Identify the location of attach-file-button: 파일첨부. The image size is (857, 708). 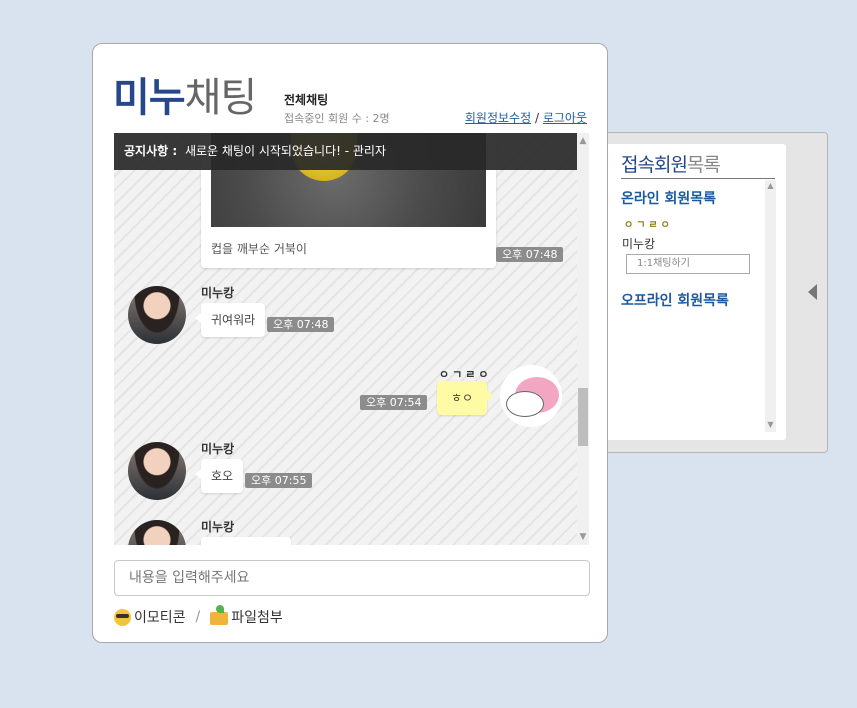
(246, 616).